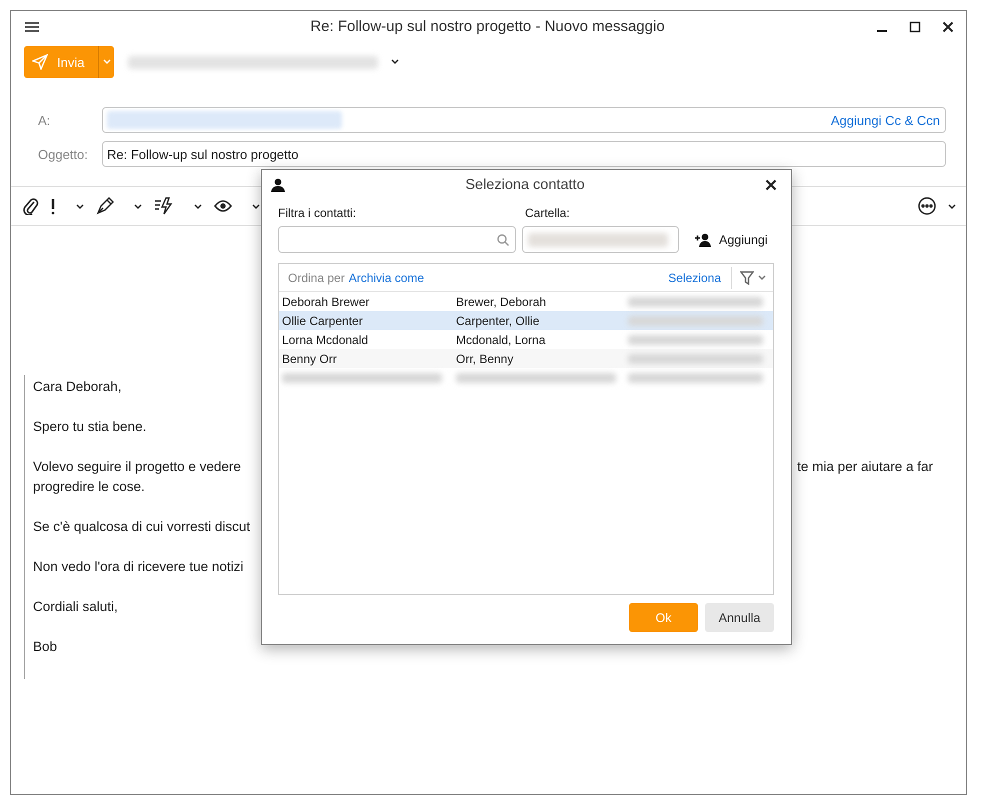 Image resolution: width=981 pixels, height=807 pixels. Describe the element at coordinates (326, 339) in the screenshot. I see `table-cell-text: Lorna Mcdonald` at that location.